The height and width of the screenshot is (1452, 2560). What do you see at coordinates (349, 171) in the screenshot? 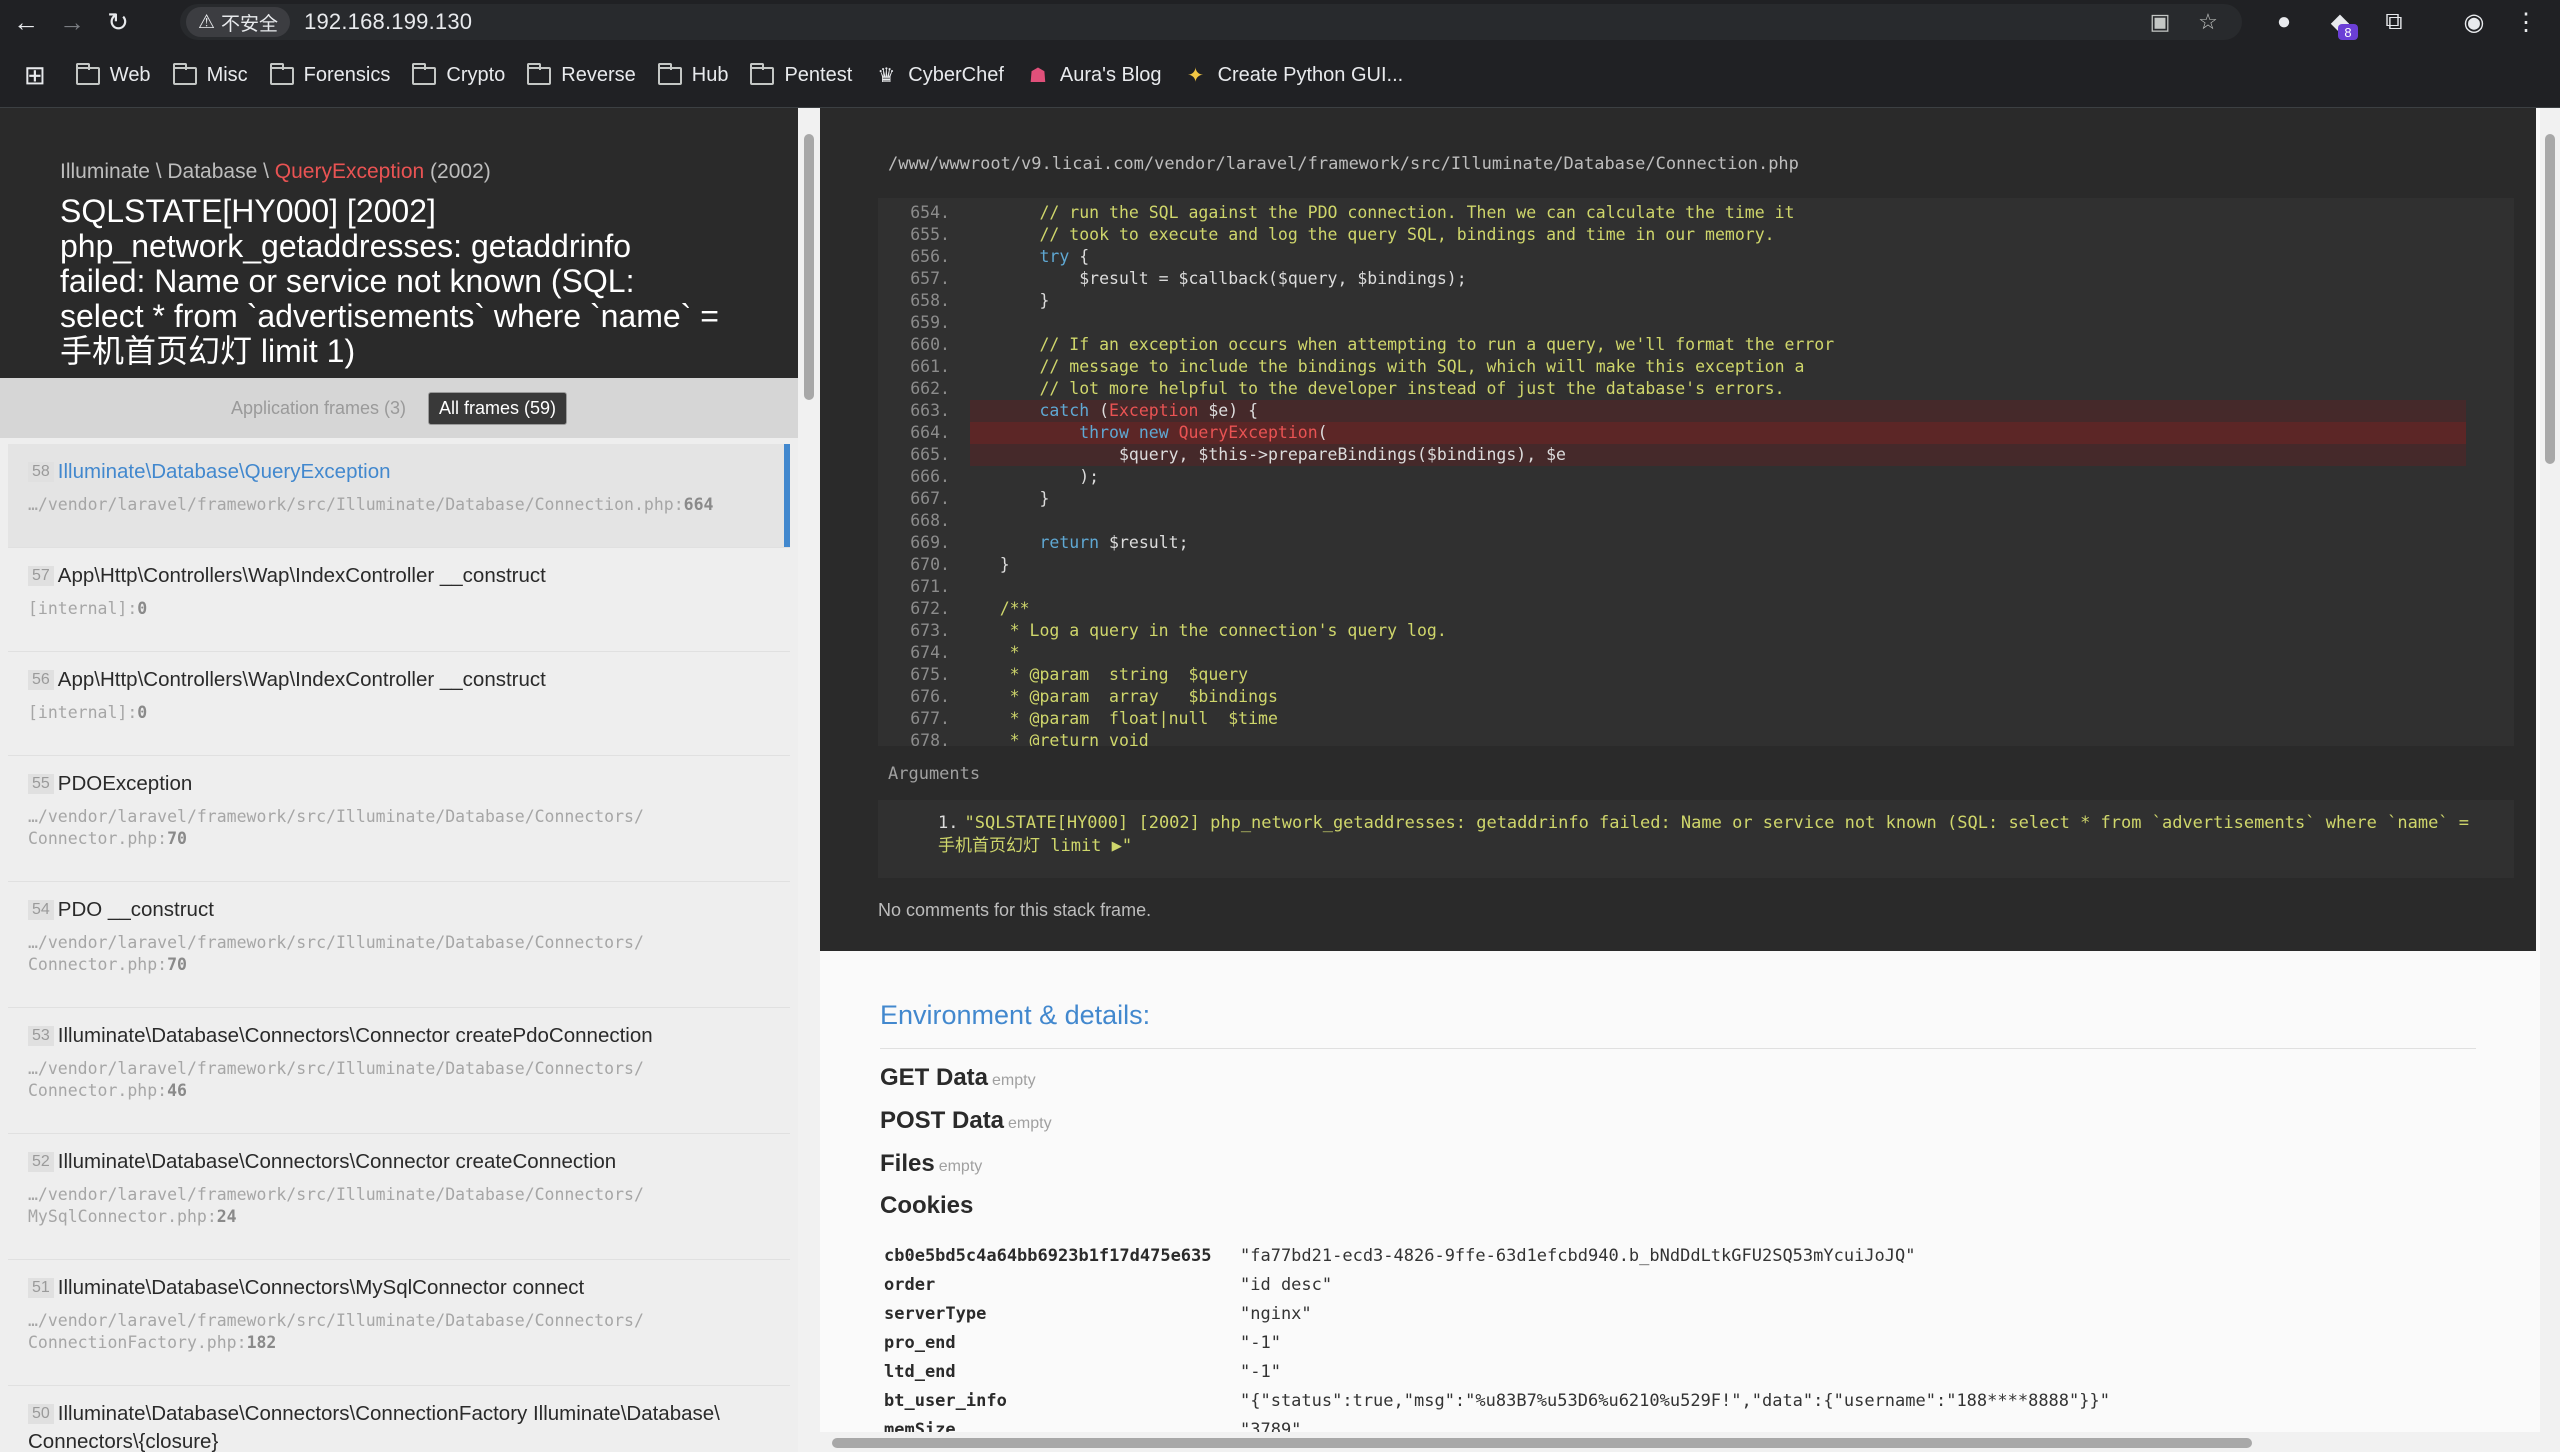
I see `exception-class-name: QueryException` at bounding box center [349, 171].